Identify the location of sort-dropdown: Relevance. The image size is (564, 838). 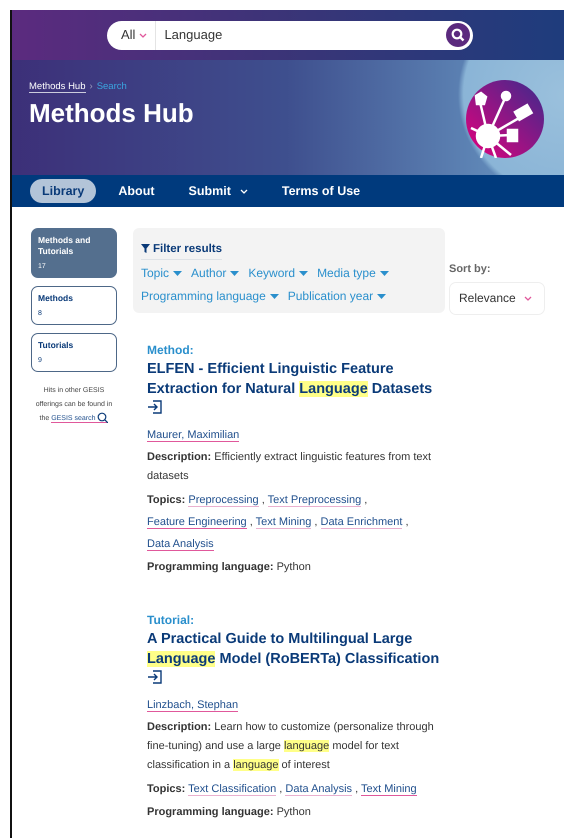
(497, 298).